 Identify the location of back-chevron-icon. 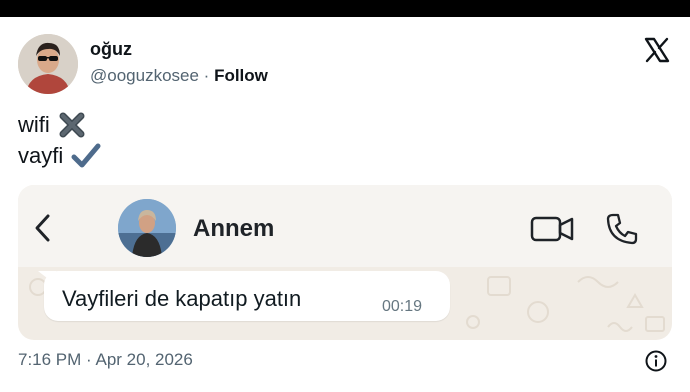
(42, 228).